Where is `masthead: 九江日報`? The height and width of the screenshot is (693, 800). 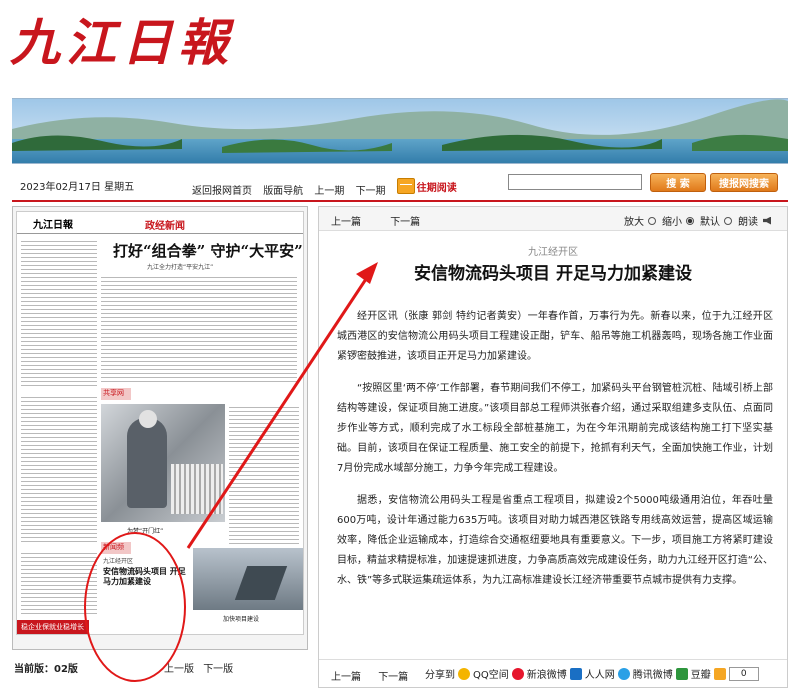
masthead: 九江日報 is located at coordinates (160, 43).